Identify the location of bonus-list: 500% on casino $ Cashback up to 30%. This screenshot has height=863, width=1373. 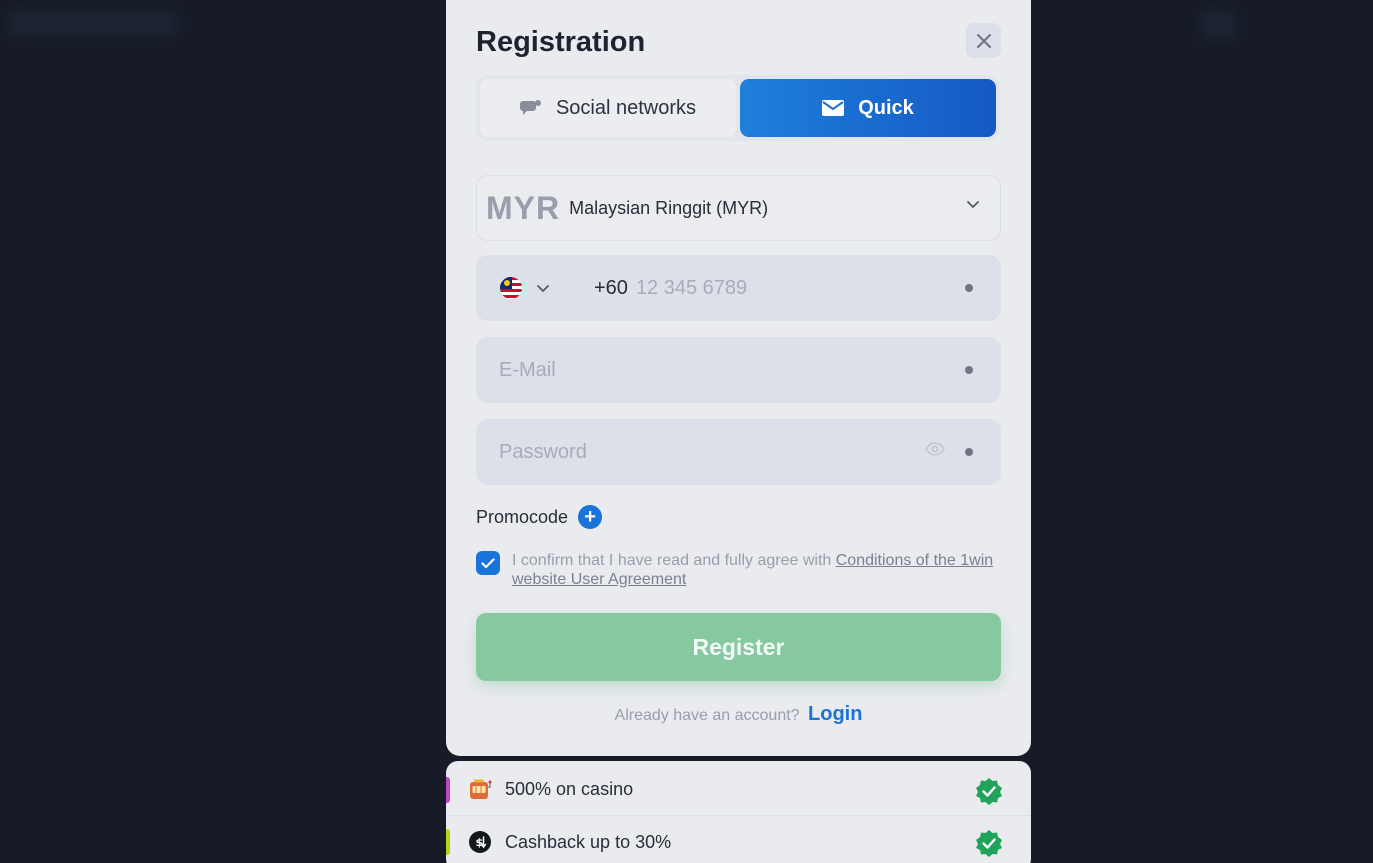
(738, 812).